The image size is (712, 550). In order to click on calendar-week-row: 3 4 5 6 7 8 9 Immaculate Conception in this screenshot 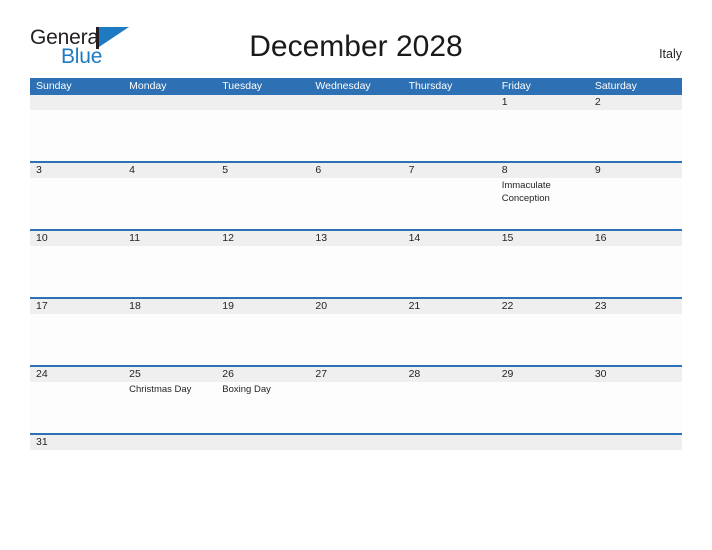, I will do `click(356, 195)`.